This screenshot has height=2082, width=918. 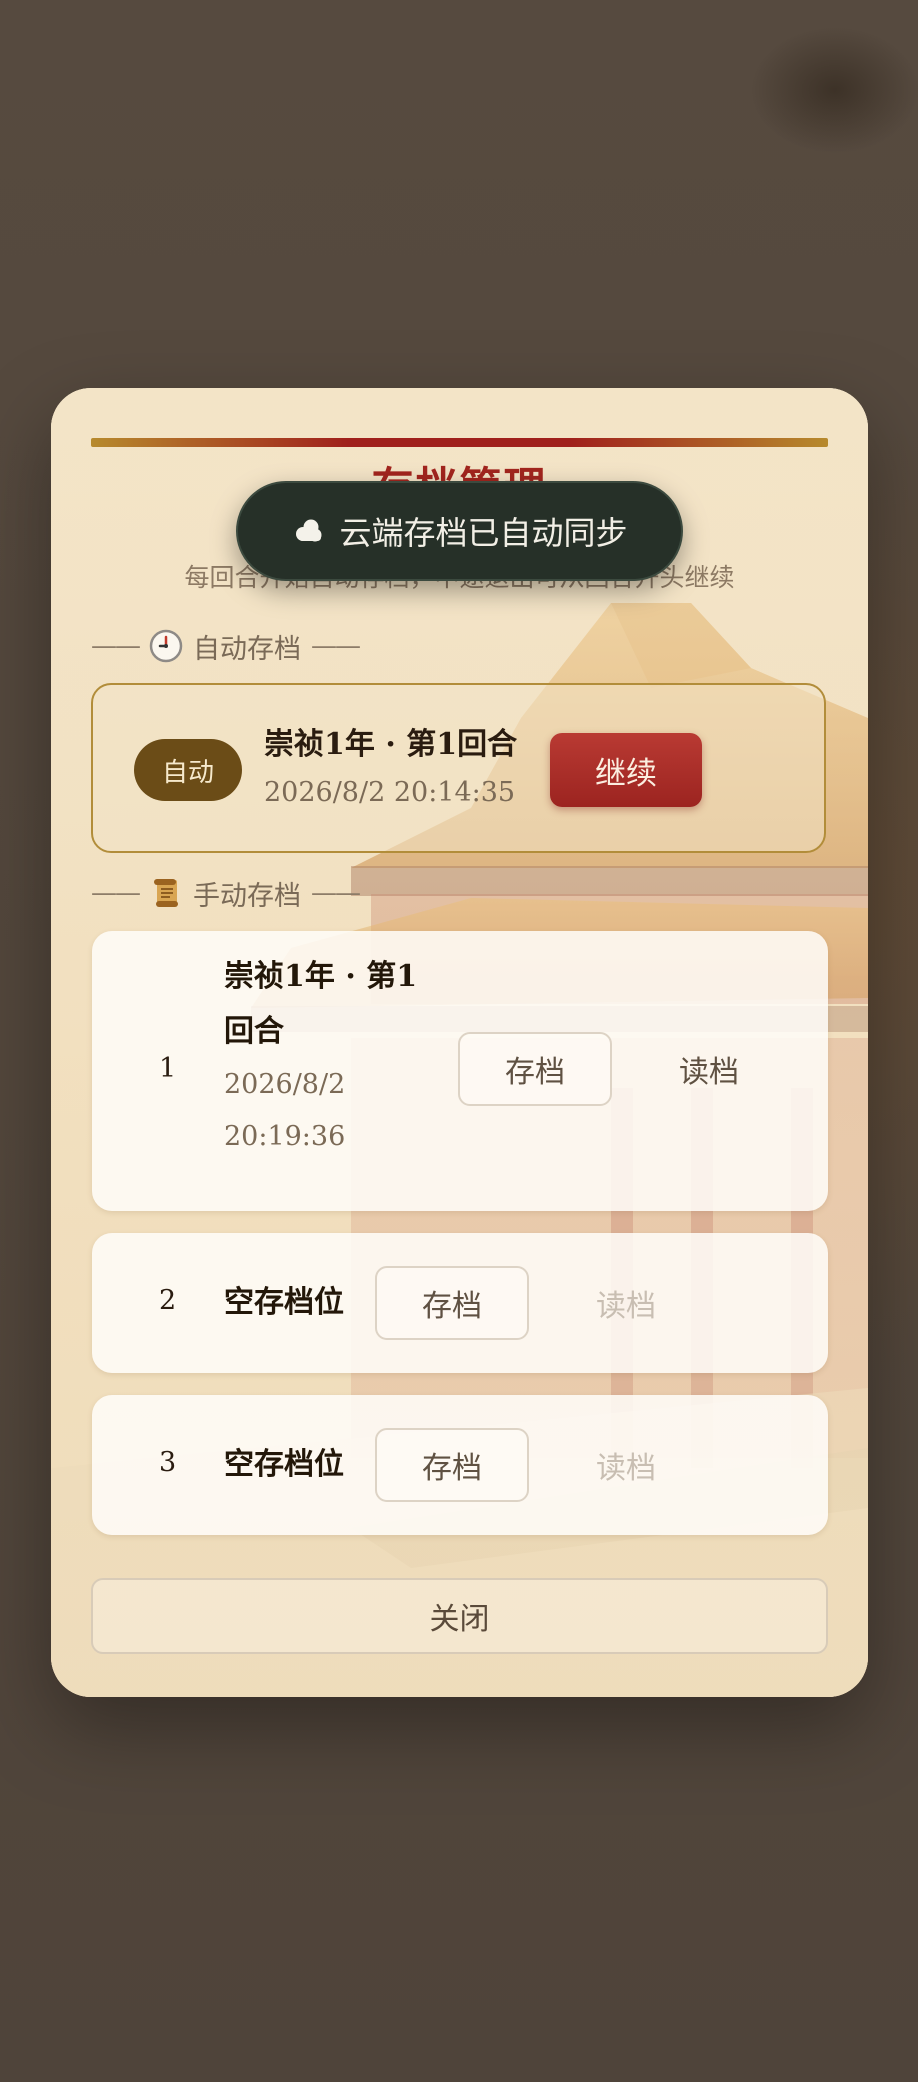 What do you see at coordinates (168, 1462) in the screenshot?
I see `slot-number: 3` at bounding box center [168, 1462].